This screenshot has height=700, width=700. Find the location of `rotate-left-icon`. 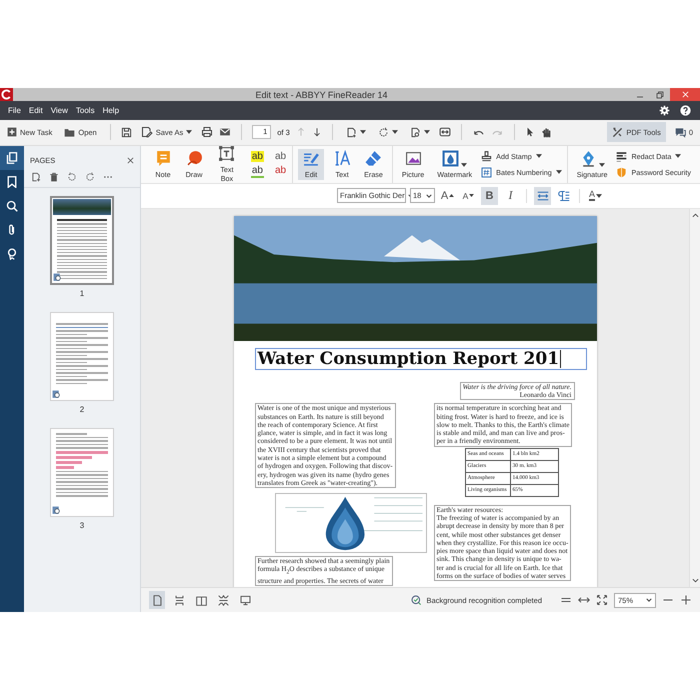

rotate-left-icon is located at coordinates (72, 177).